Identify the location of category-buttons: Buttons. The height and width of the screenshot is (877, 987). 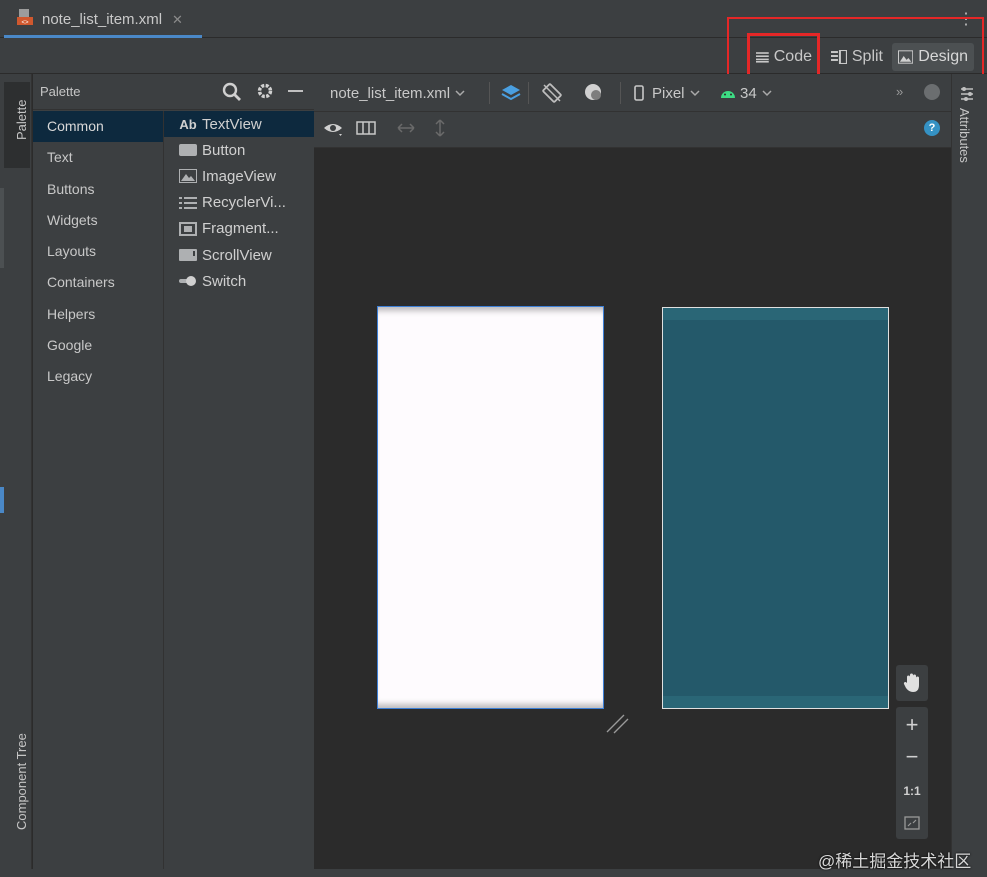
(98, 189).